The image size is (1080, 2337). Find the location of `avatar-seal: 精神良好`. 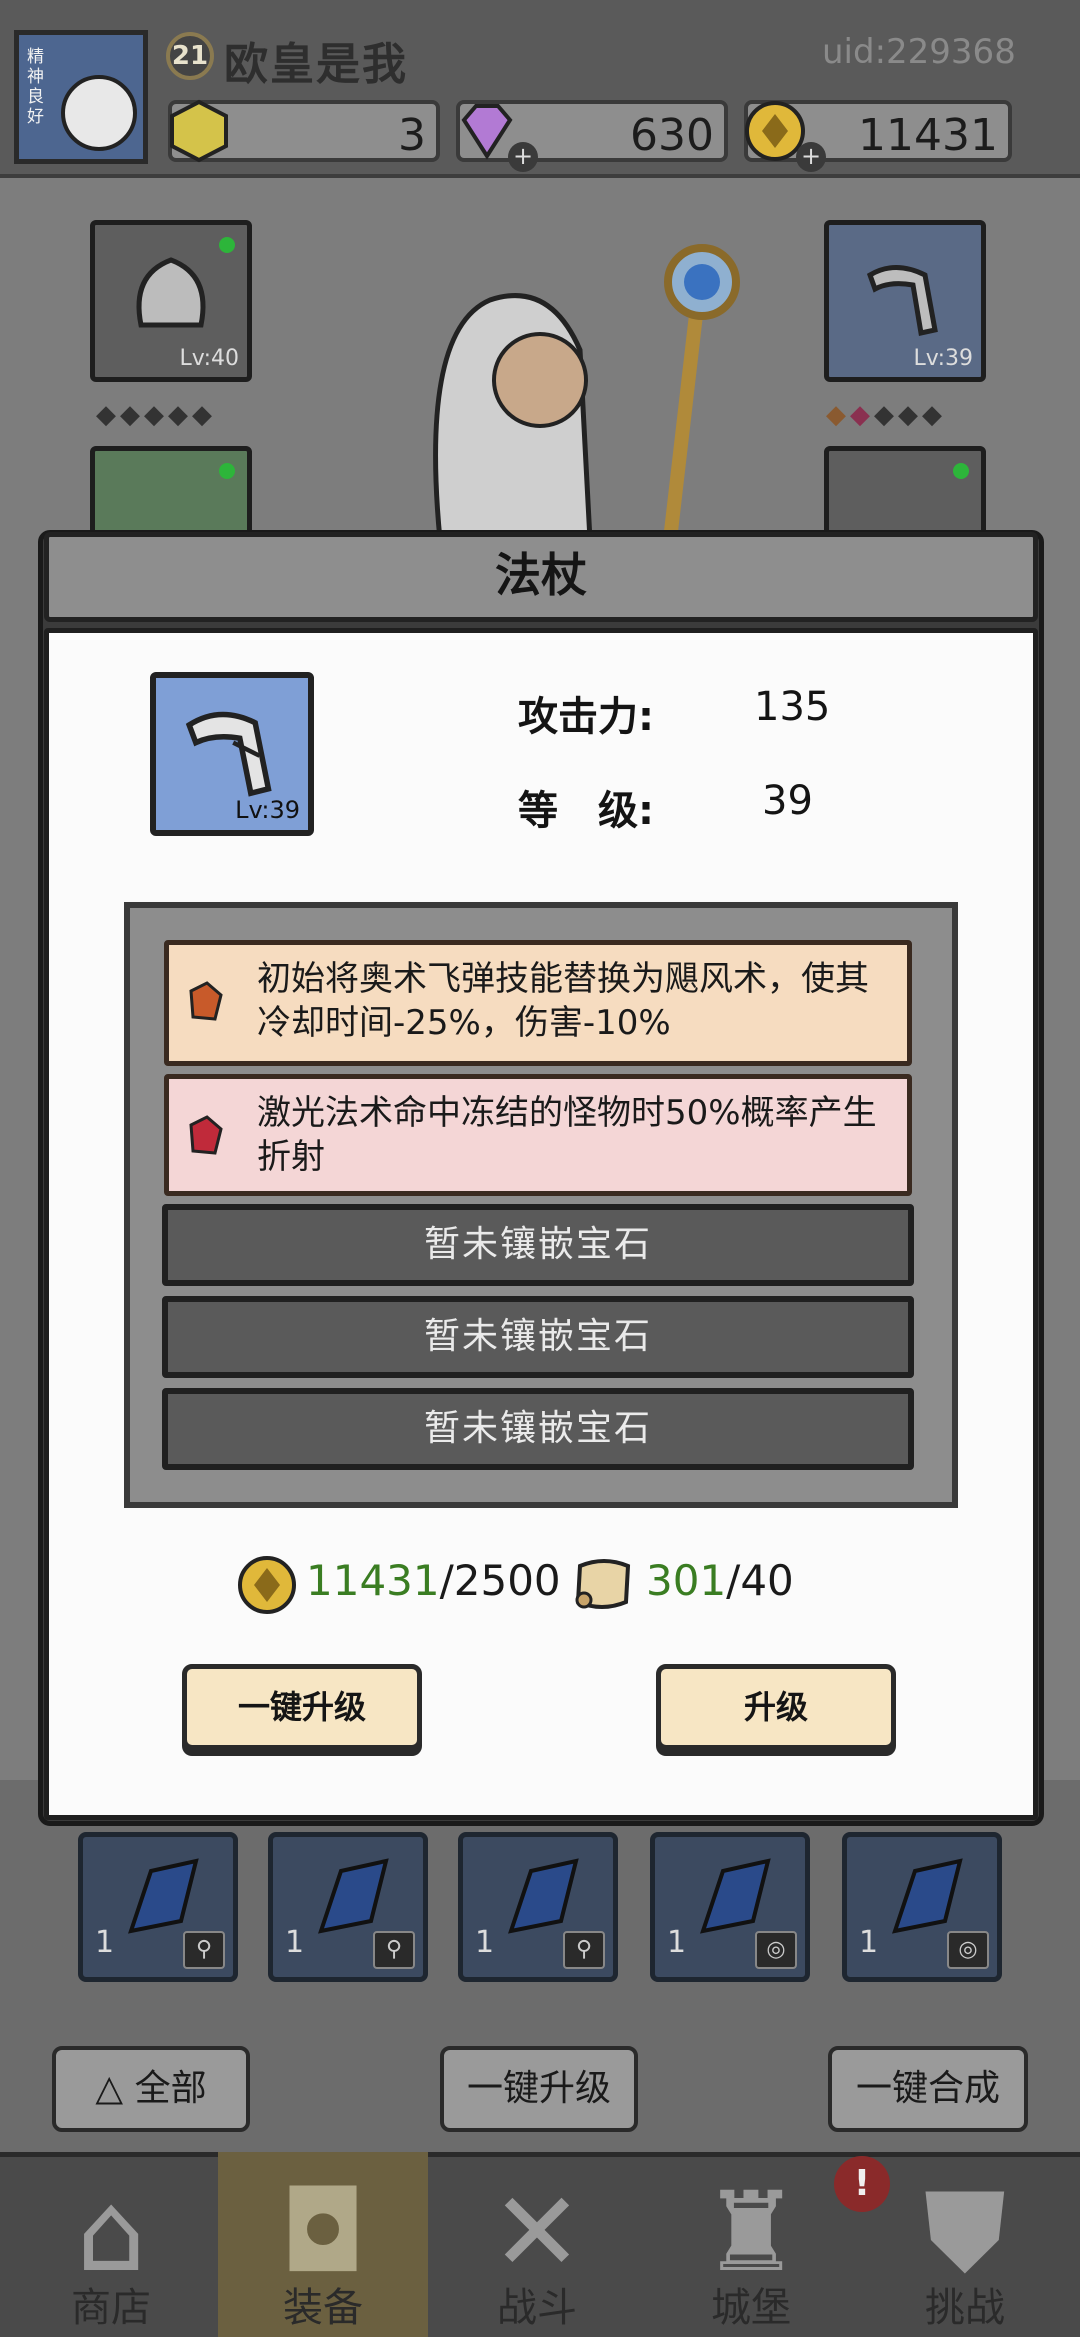

avatar-seal: 精神良好 is located at coordinates (35, 87).